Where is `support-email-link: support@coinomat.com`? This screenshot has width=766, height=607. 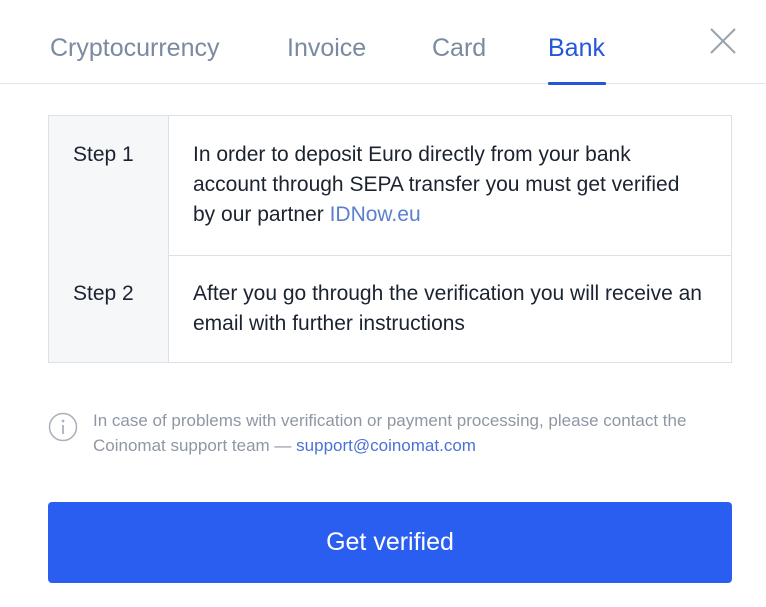
support-email-link: support@coinomat.com is located at coordinates (386, 445).